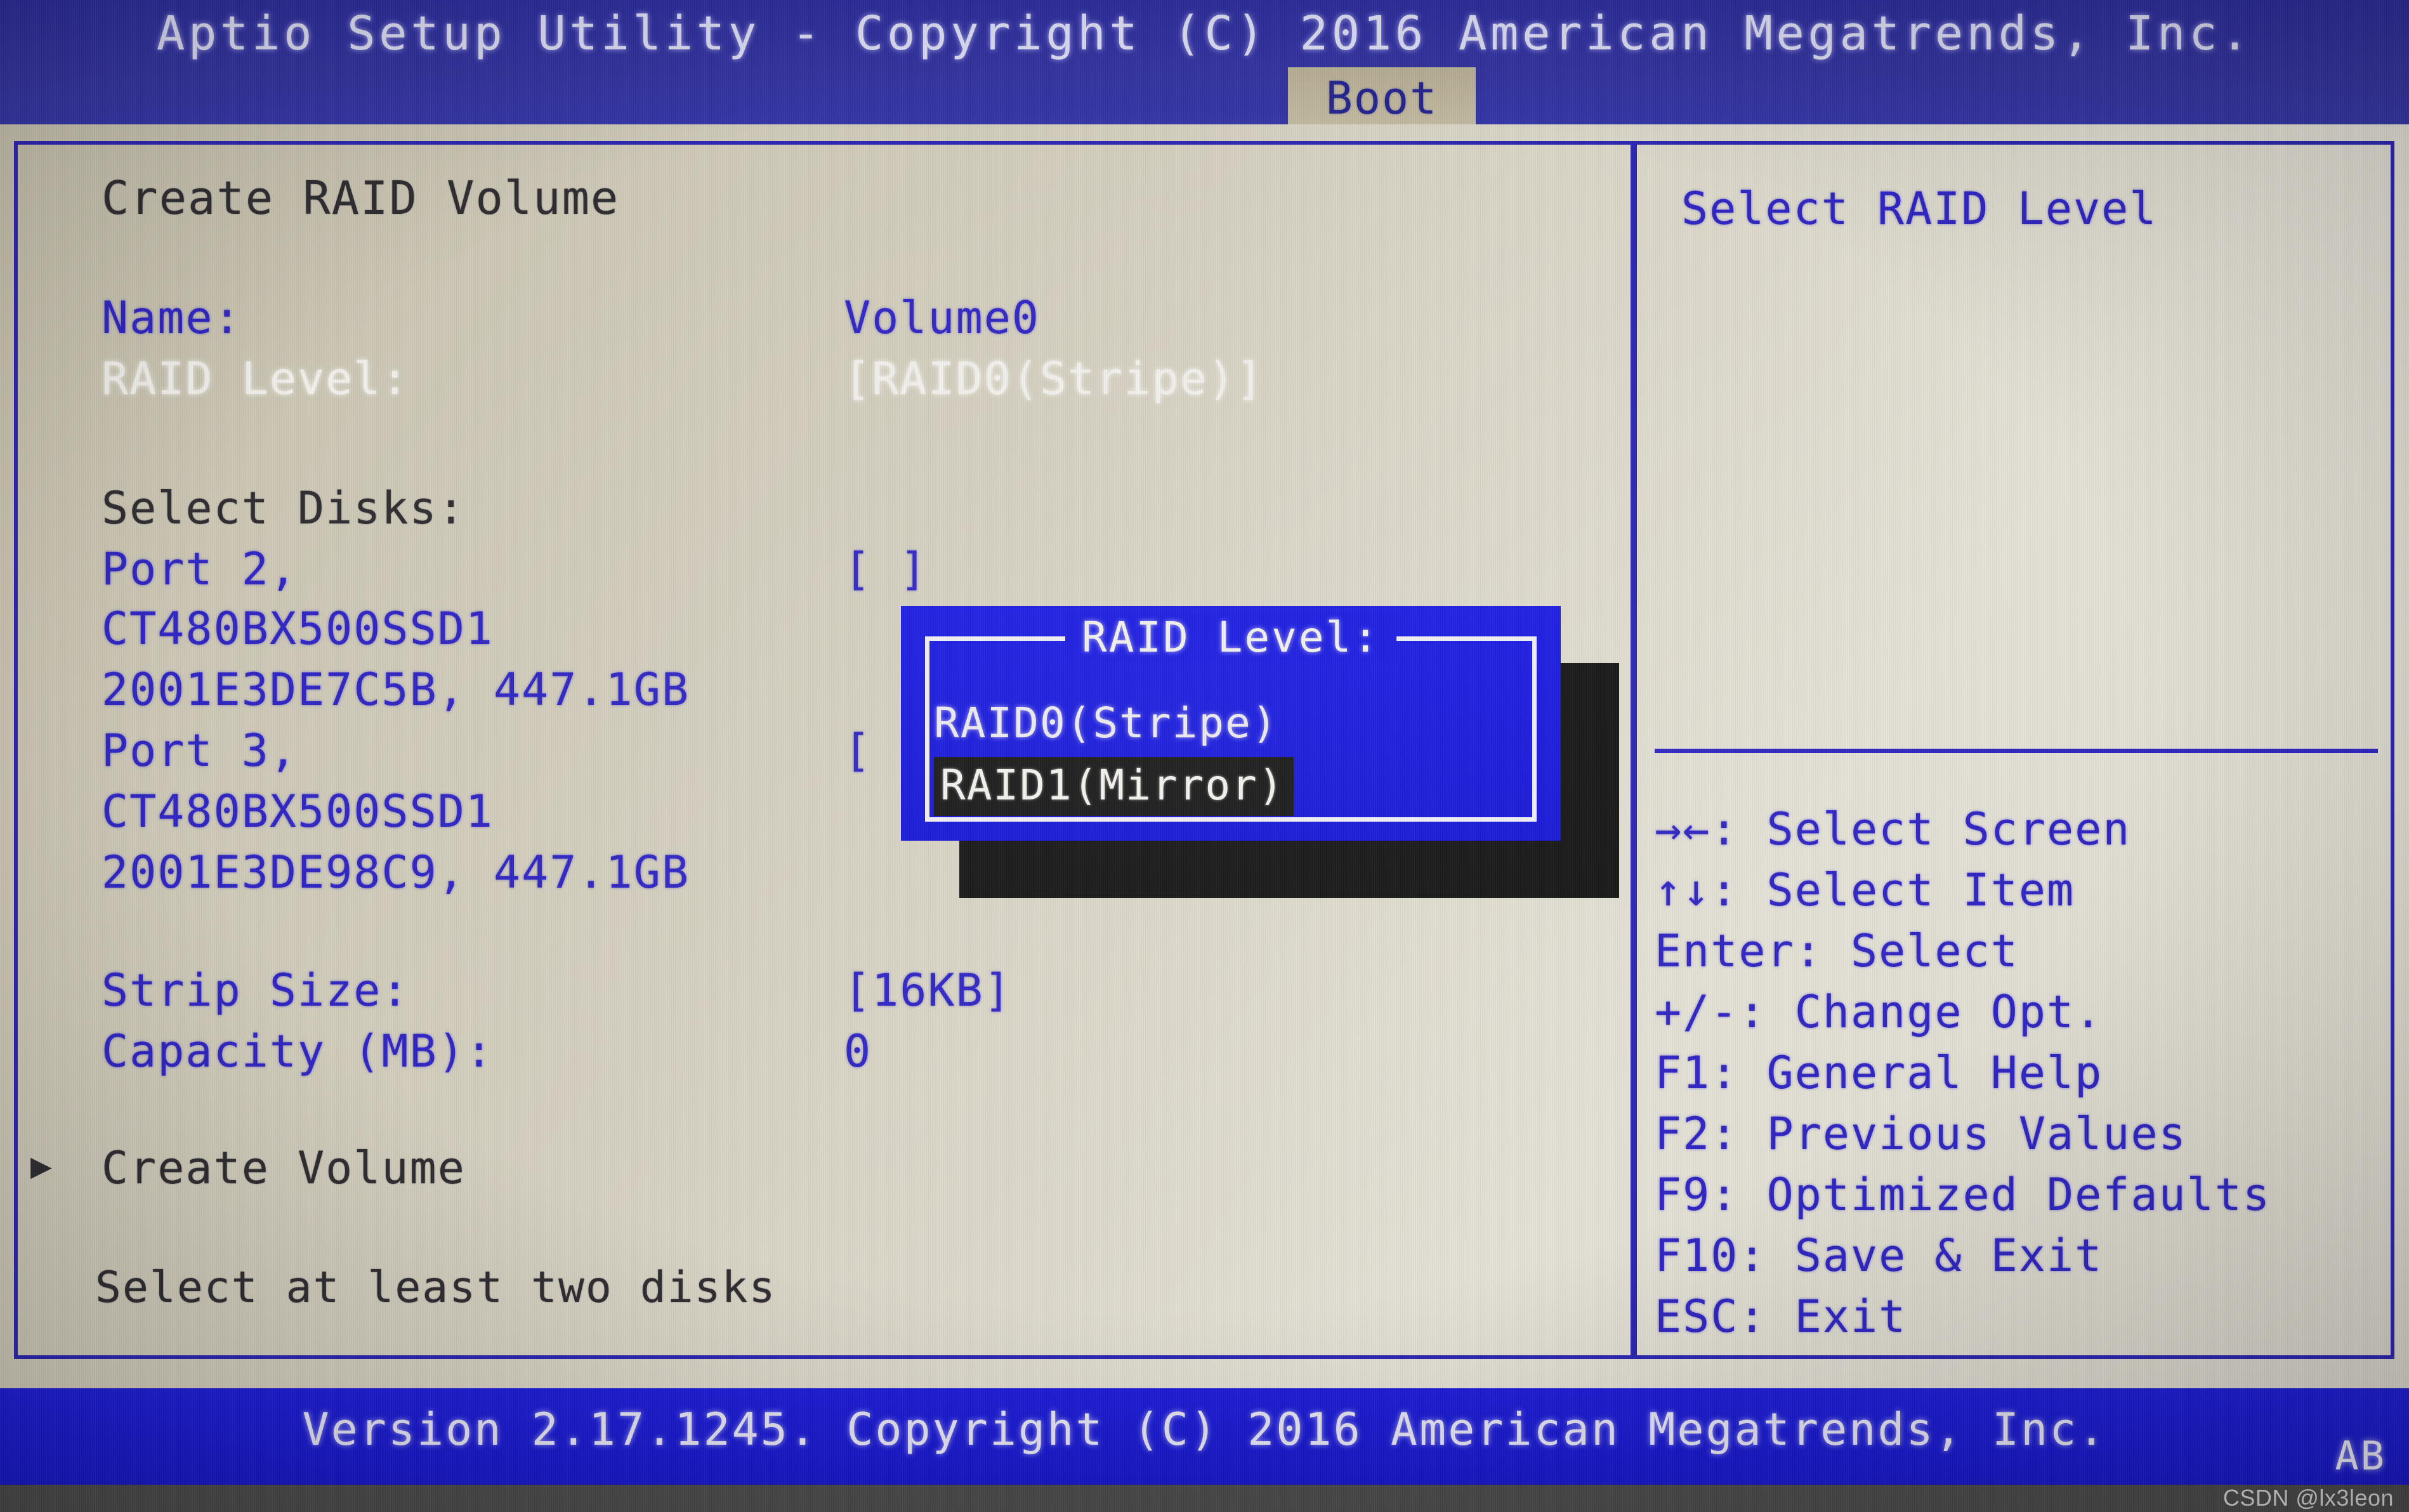  What do you see at coordinates (2016, 751) in the screenshot?
I see `help-divider` at bounding box center [2016, 751].